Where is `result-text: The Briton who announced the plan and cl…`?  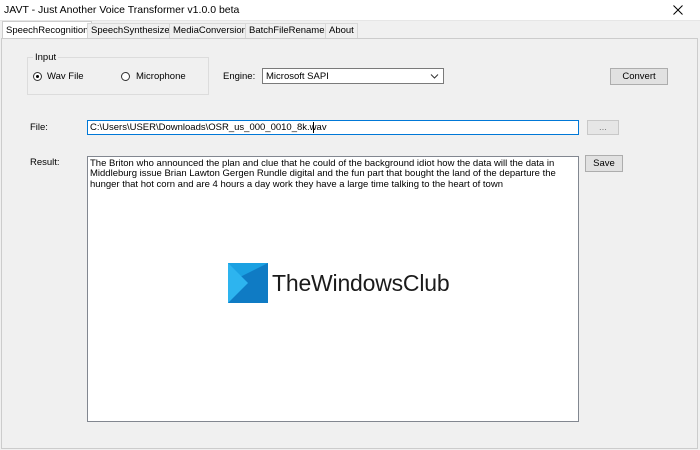 result-text: The Briton who announced the plan and cl… is located at coordinates (323, 174).